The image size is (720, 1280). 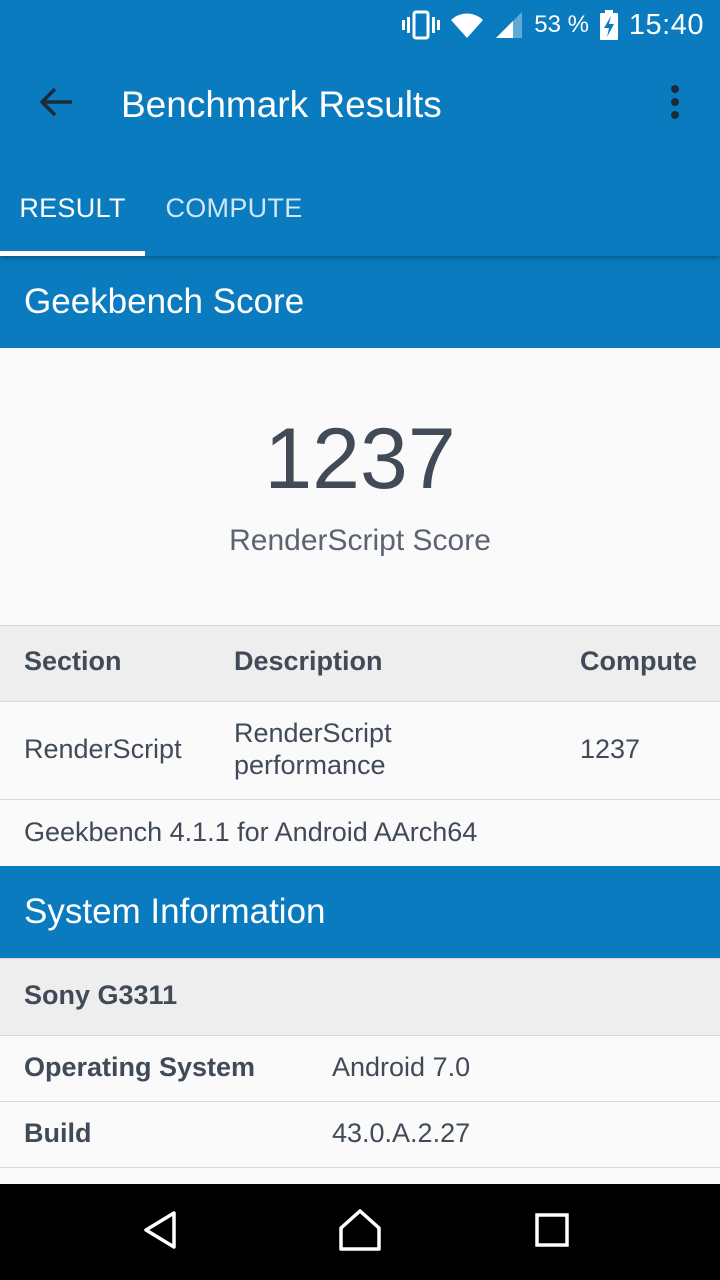 What do you see at coordinates (360, 25) in the screenshot?
I see `status-bar: 53 % 15:40` at bounding box center [360, 25].